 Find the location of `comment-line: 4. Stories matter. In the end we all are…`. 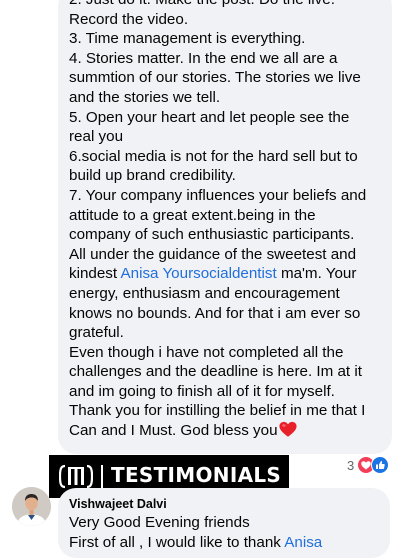

comment-line: 4. Stories matter. In the end we all are… is located at coordinates (203, 58).